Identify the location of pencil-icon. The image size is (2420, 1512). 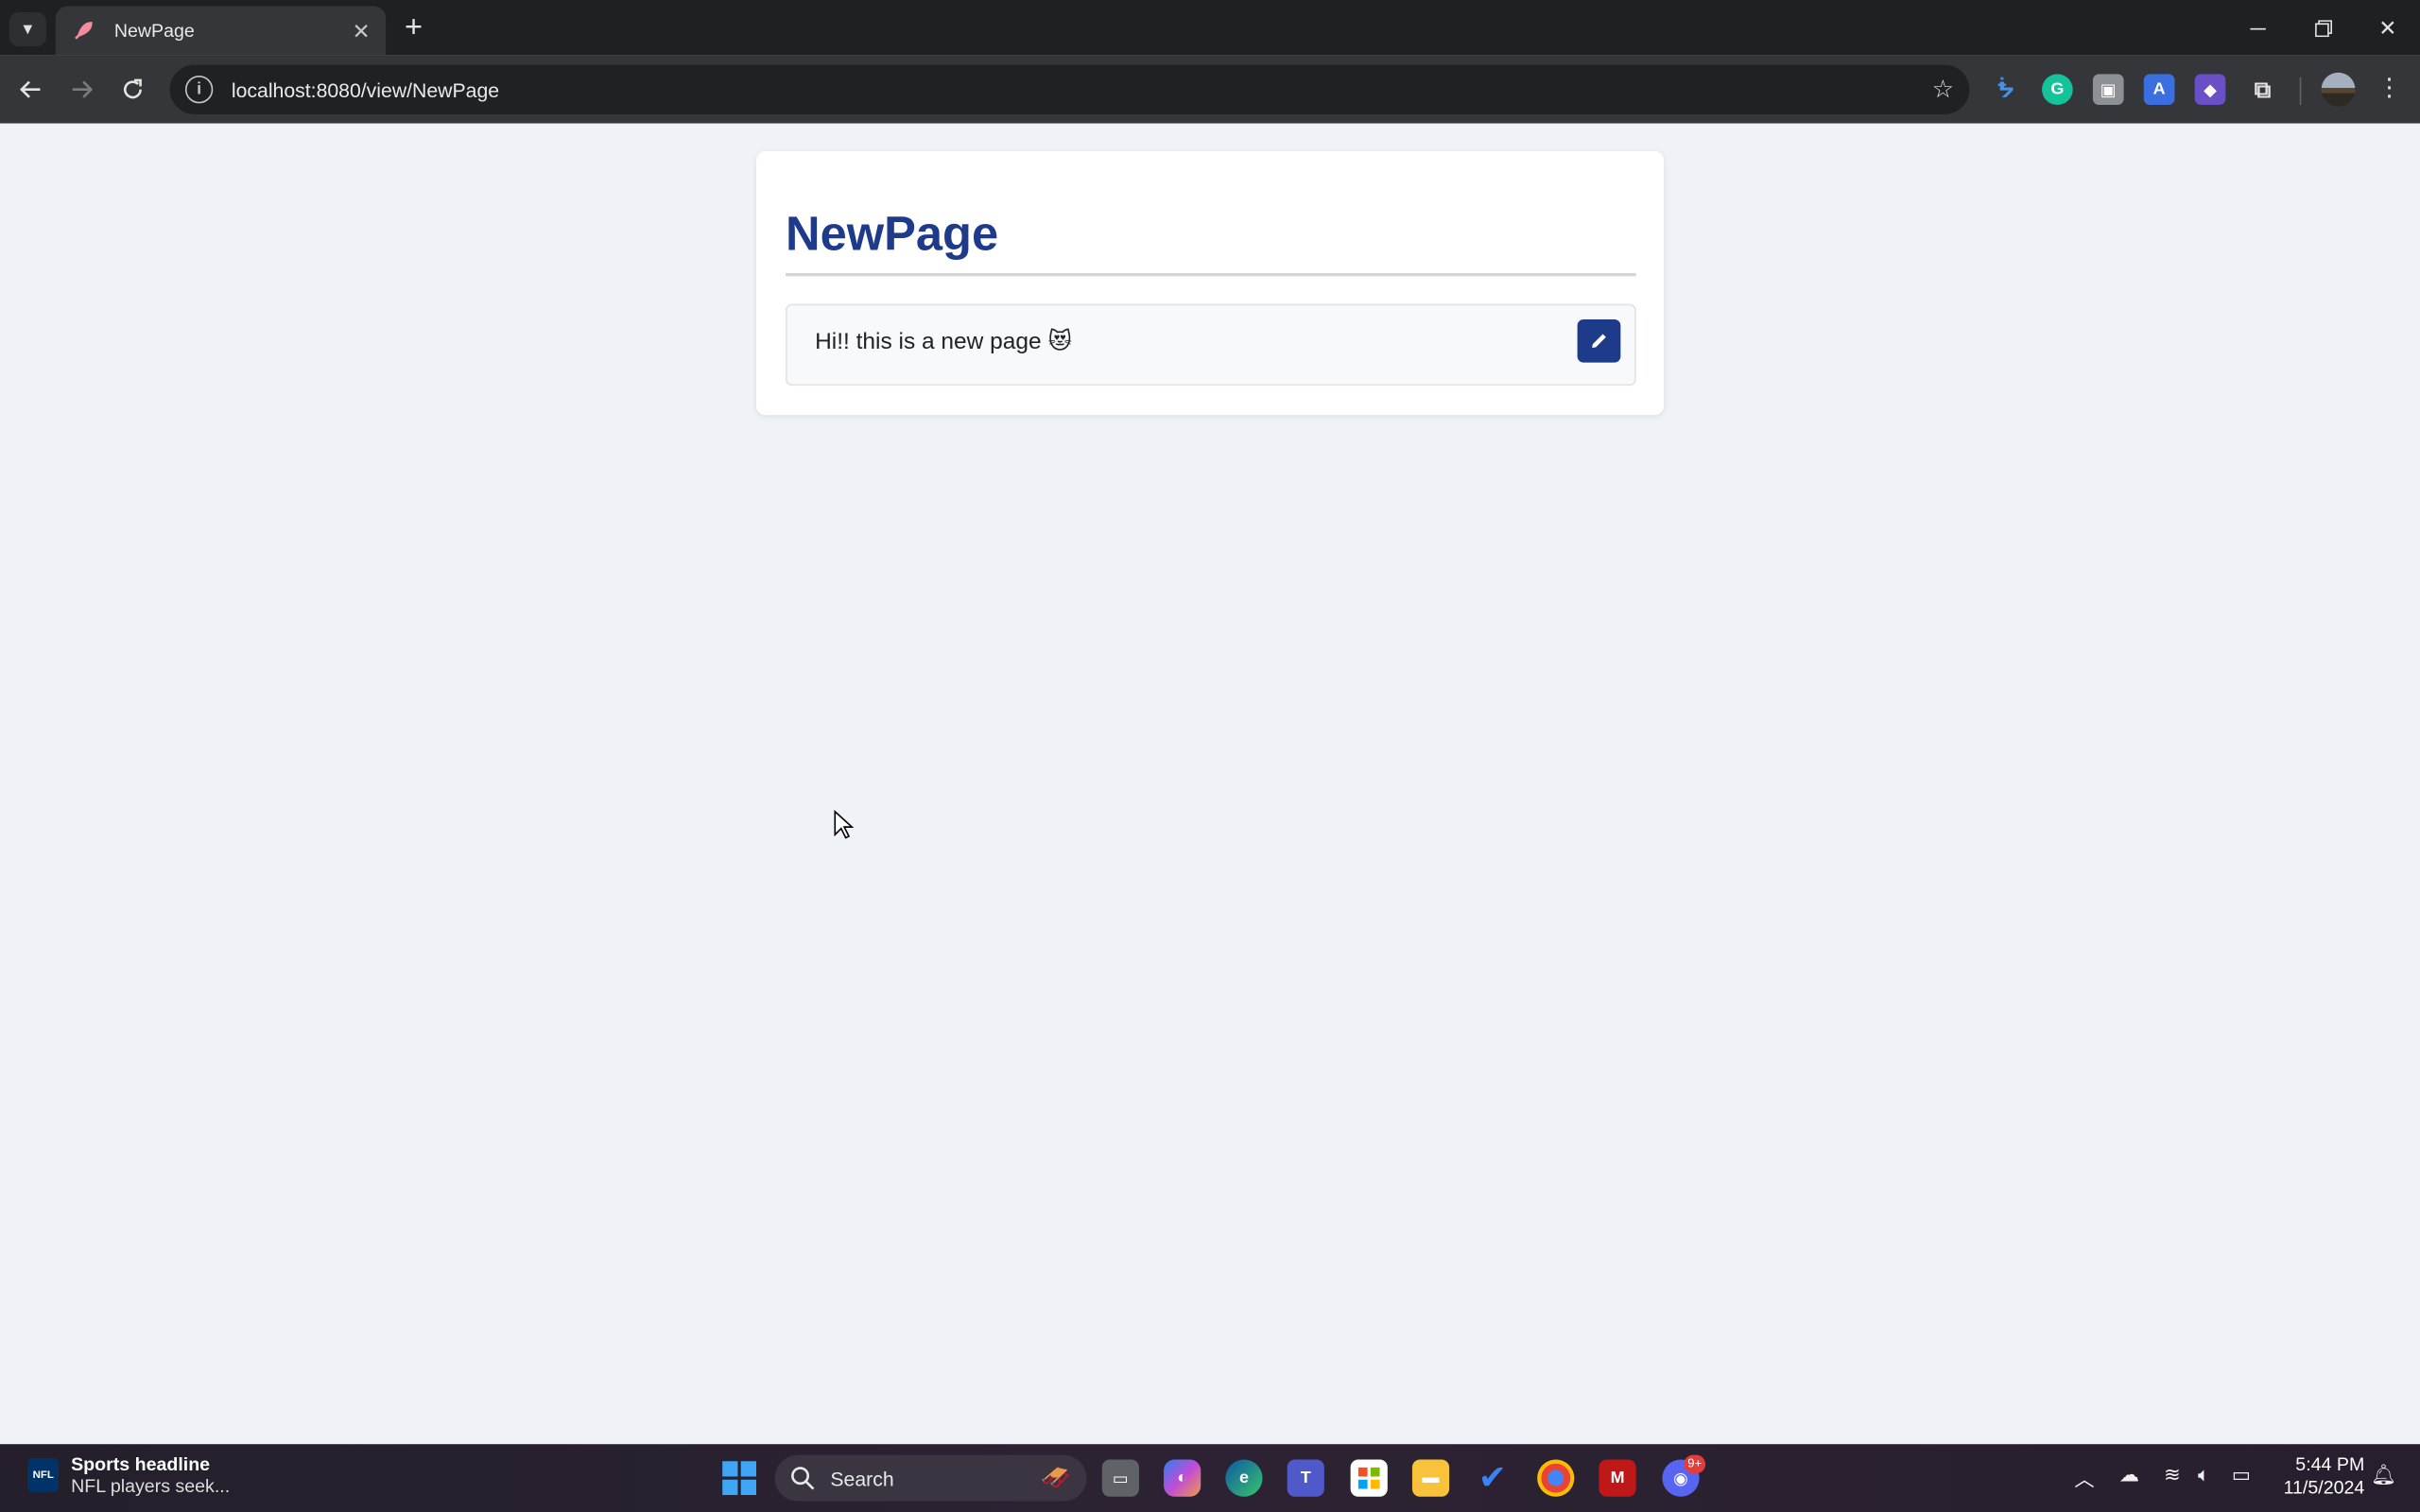
(1599, 341).